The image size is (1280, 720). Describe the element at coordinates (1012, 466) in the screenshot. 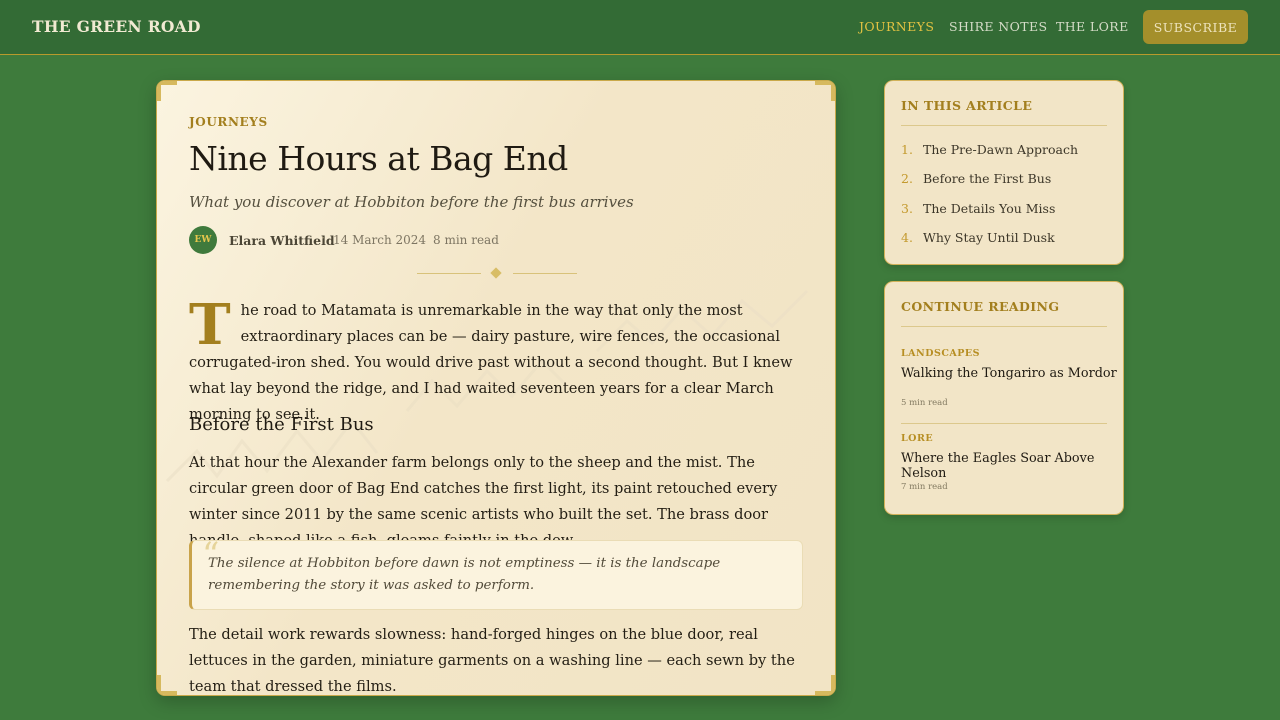

I see `related-article-link: Where the Eagles Soar Above Nelson` at that location.